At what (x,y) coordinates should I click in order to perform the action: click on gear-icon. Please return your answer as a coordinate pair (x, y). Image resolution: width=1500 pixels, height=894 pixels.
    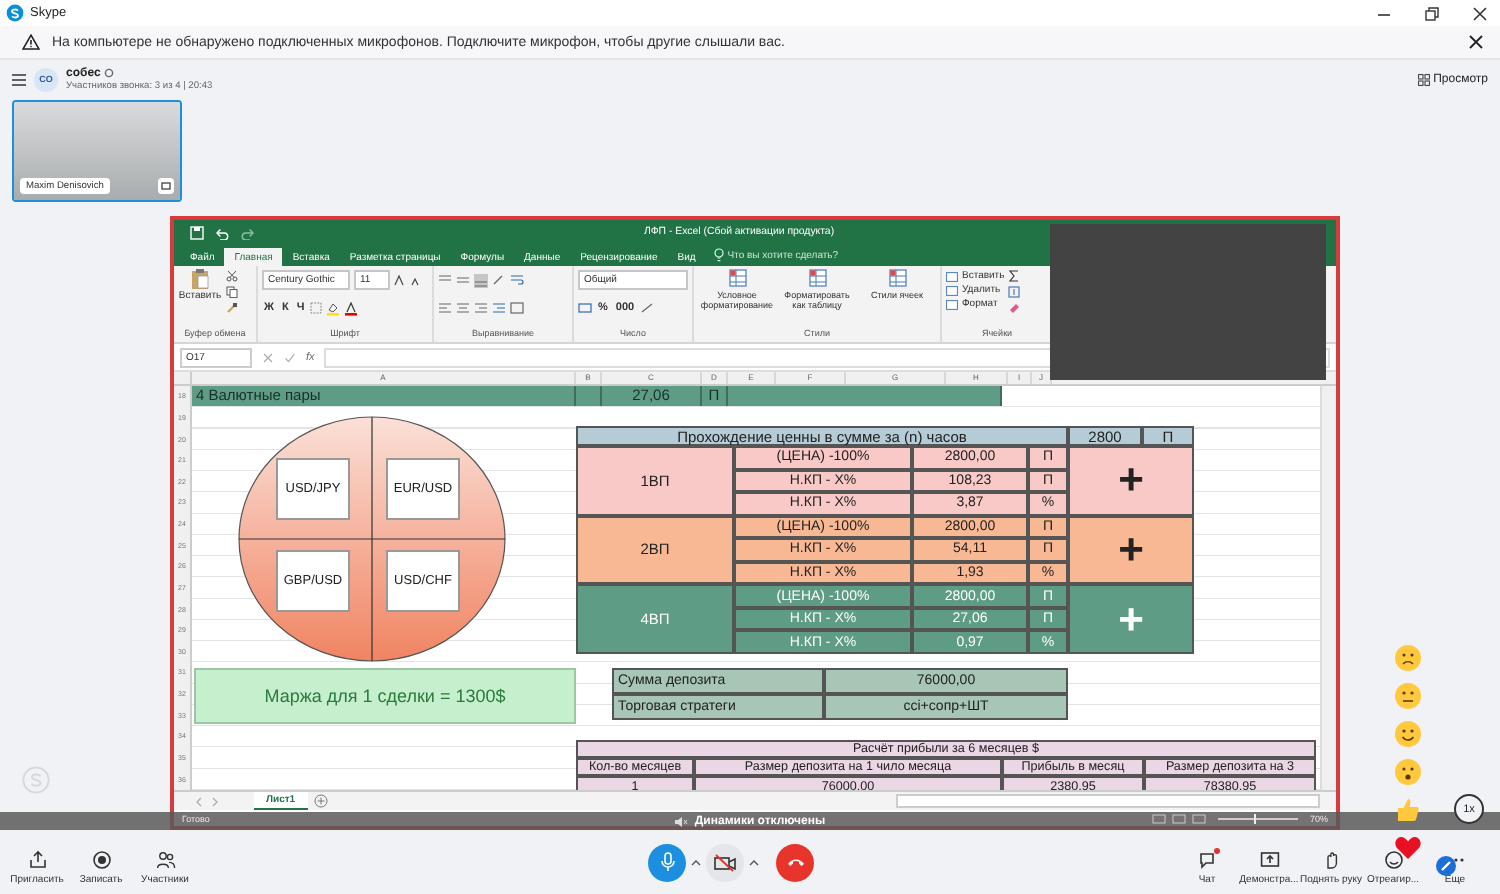
    Looking at the image, I should click on (109, 73).